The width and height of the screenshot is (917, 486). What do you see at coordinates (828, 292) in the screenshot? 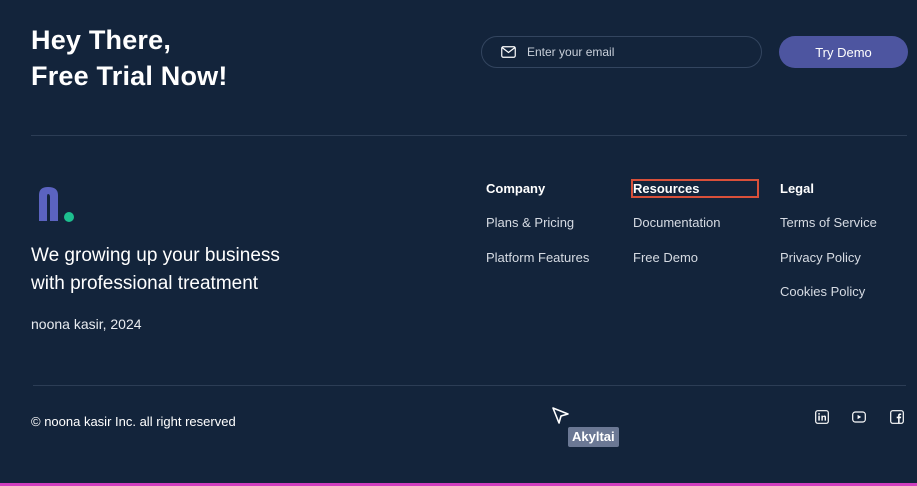
I see `footer-link-cookies: Cookies Policy` at bounding box center [828, 292].